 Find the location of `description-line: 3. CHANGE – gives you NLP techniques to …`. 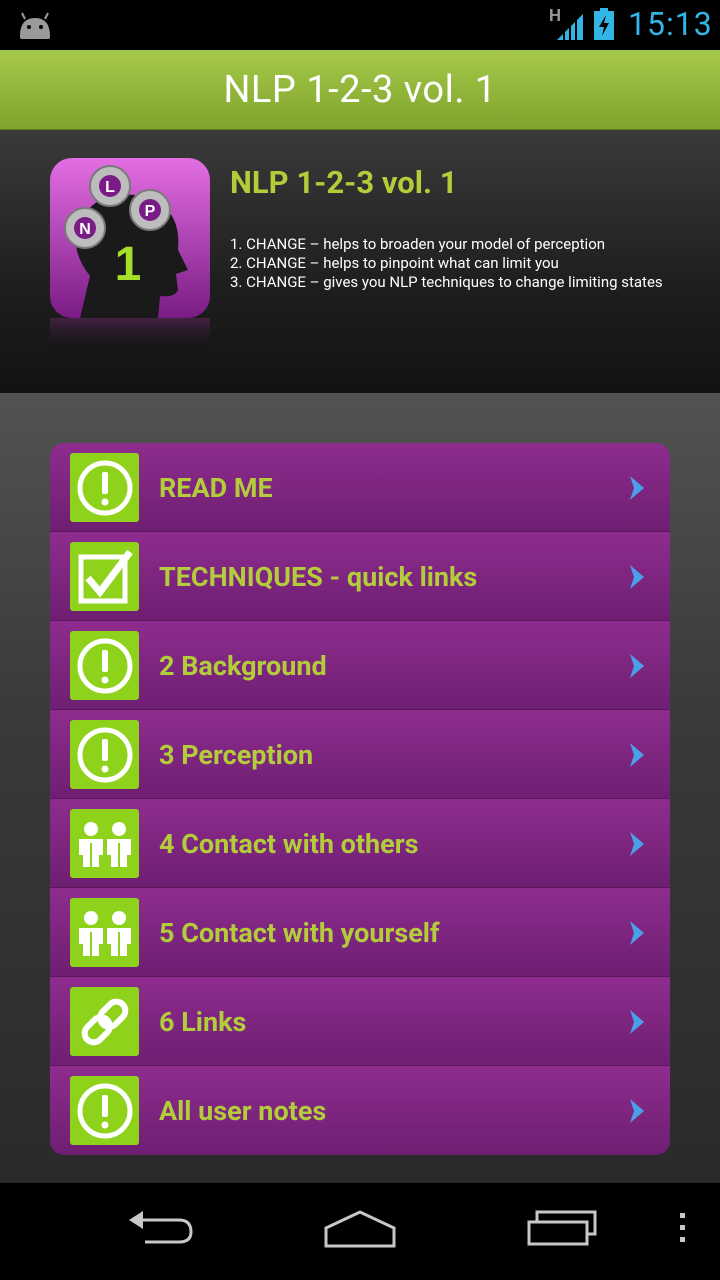

description-line: 3. CHANGE – gives you NLP techniques to … is located at coordinates (446, 282).